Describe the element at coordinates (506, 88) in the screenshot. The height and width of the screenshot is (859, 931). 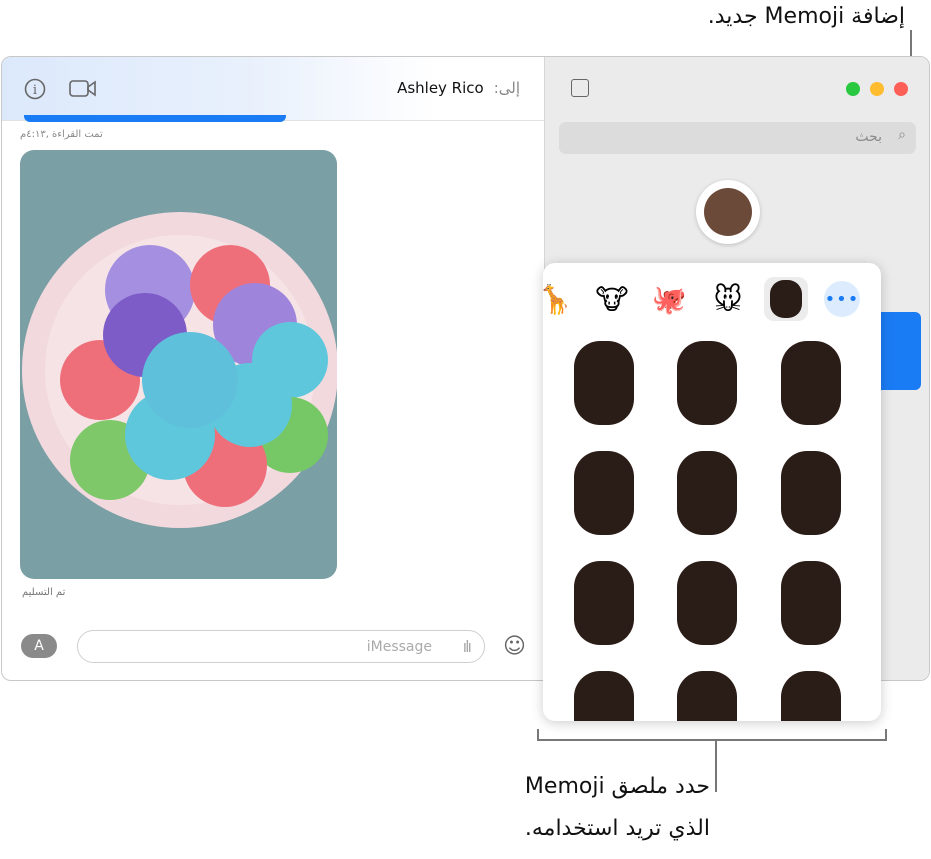
I see `to-label: إلى:` at that location.